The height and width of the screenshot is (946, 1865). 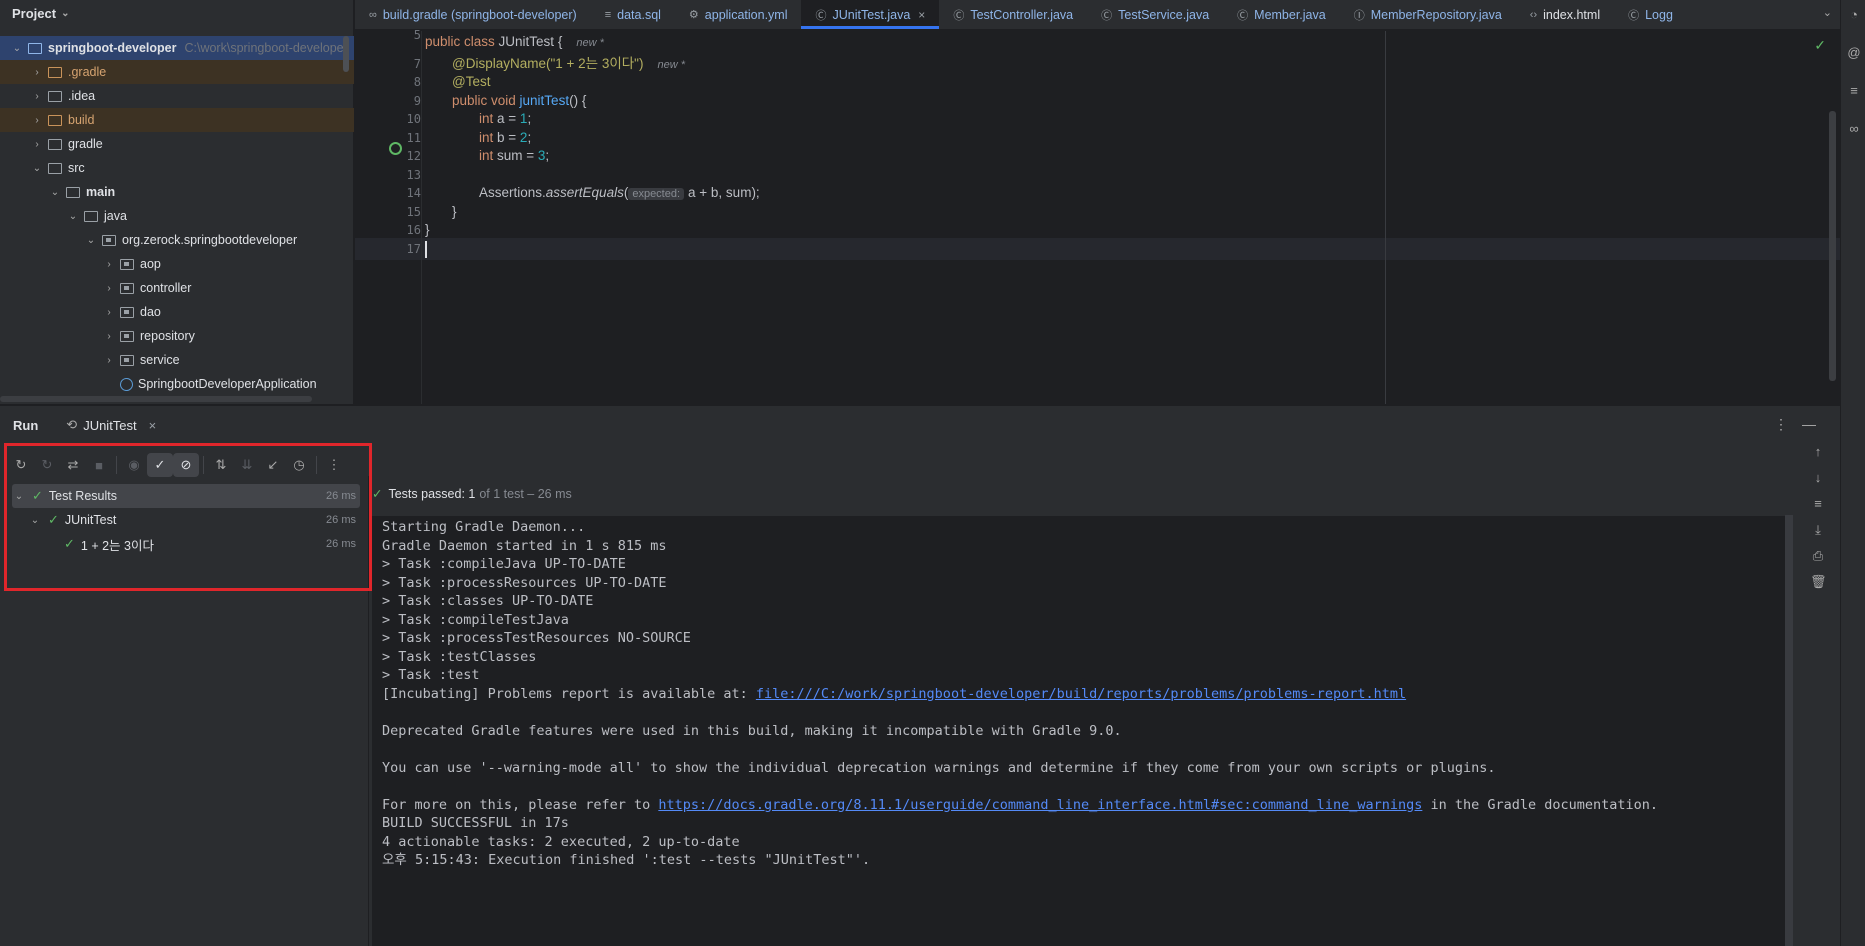 What do you see at coordinates (1290, 14) in the screenshot?
I see `tab-label: Member.java` at bounding box center [1290, 14].